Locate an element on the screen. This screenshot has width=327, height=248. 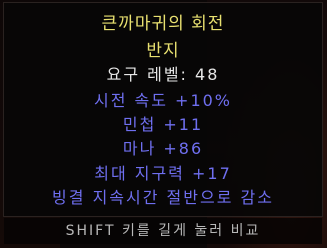
property-dexterity: 민첩 +11 is located at coordinates (163, 124).